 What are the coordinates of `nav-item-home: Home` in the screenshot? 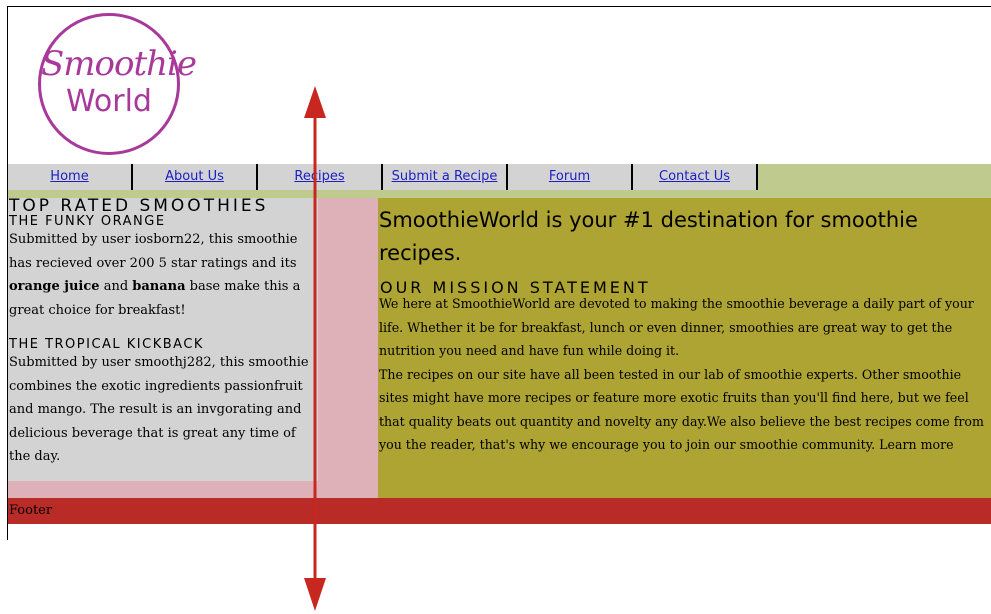 It's located at (70, 177).